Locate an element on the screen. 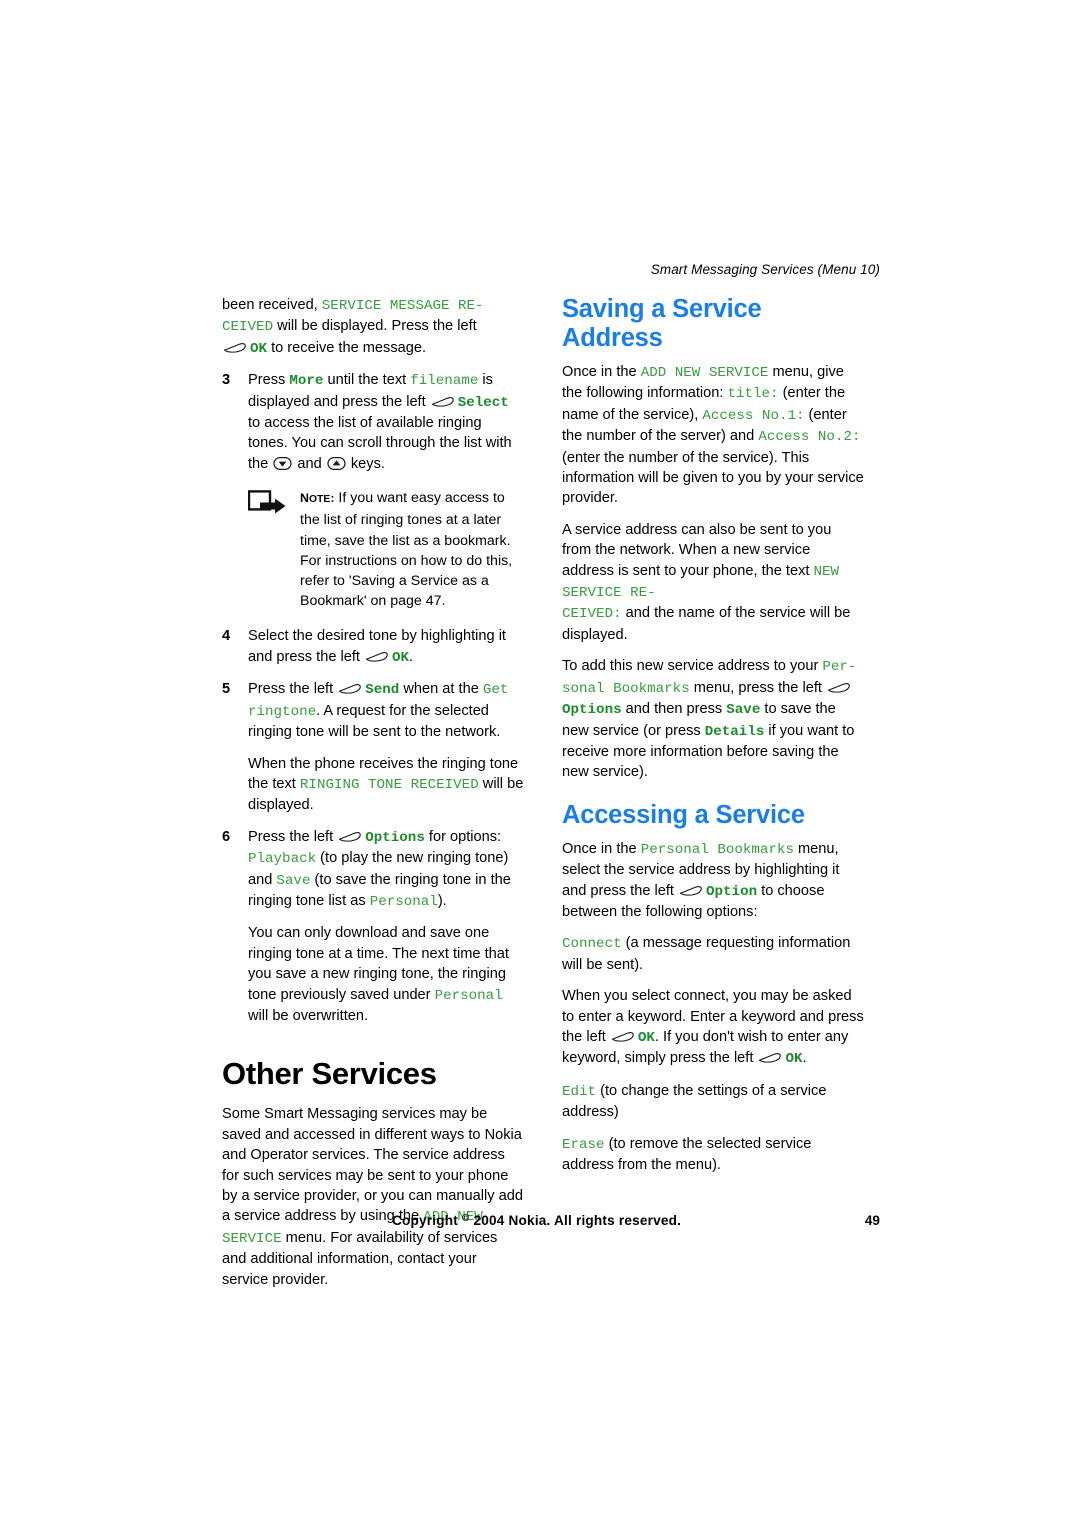 This screenshot has height=1528, width=1080. code-service-message-received-1: SERVICE MESSAGE RE- is located at coordinates (402, 306).